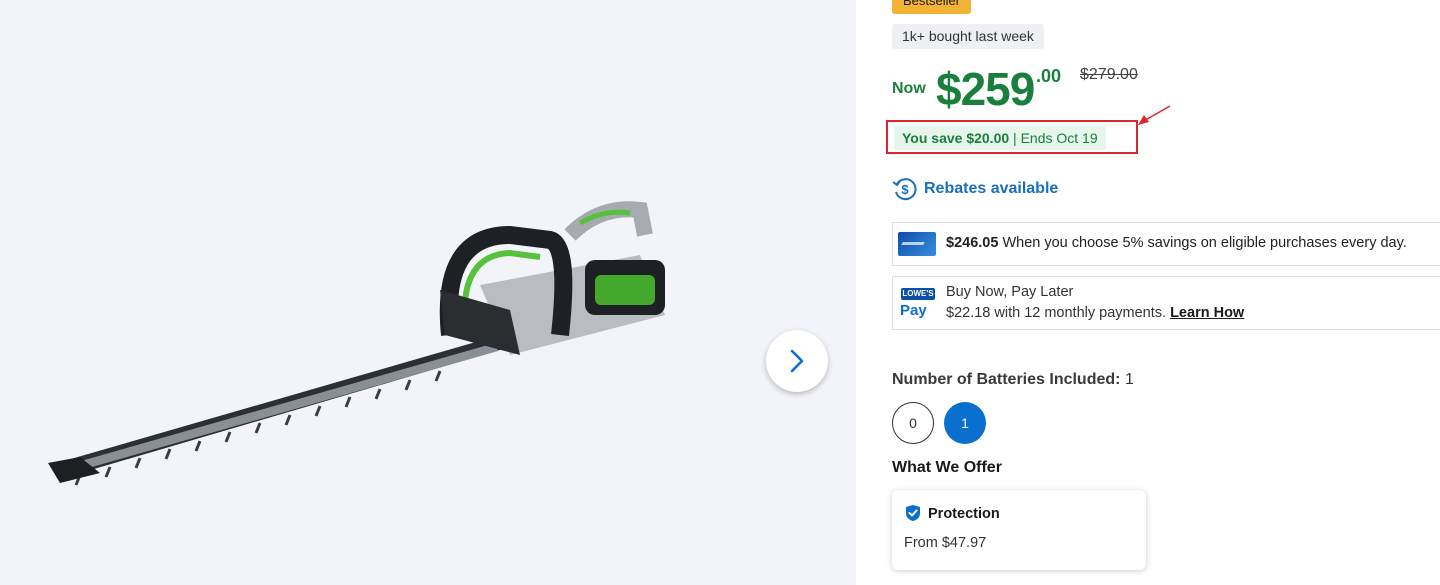 Image resolution: width=1440 pixels, height=585 pixels. What do you see at coordinates (947, 467) in the screenshot?
I see `what-we-offer-heading: What We Offer` at bounding box center [947, 467].